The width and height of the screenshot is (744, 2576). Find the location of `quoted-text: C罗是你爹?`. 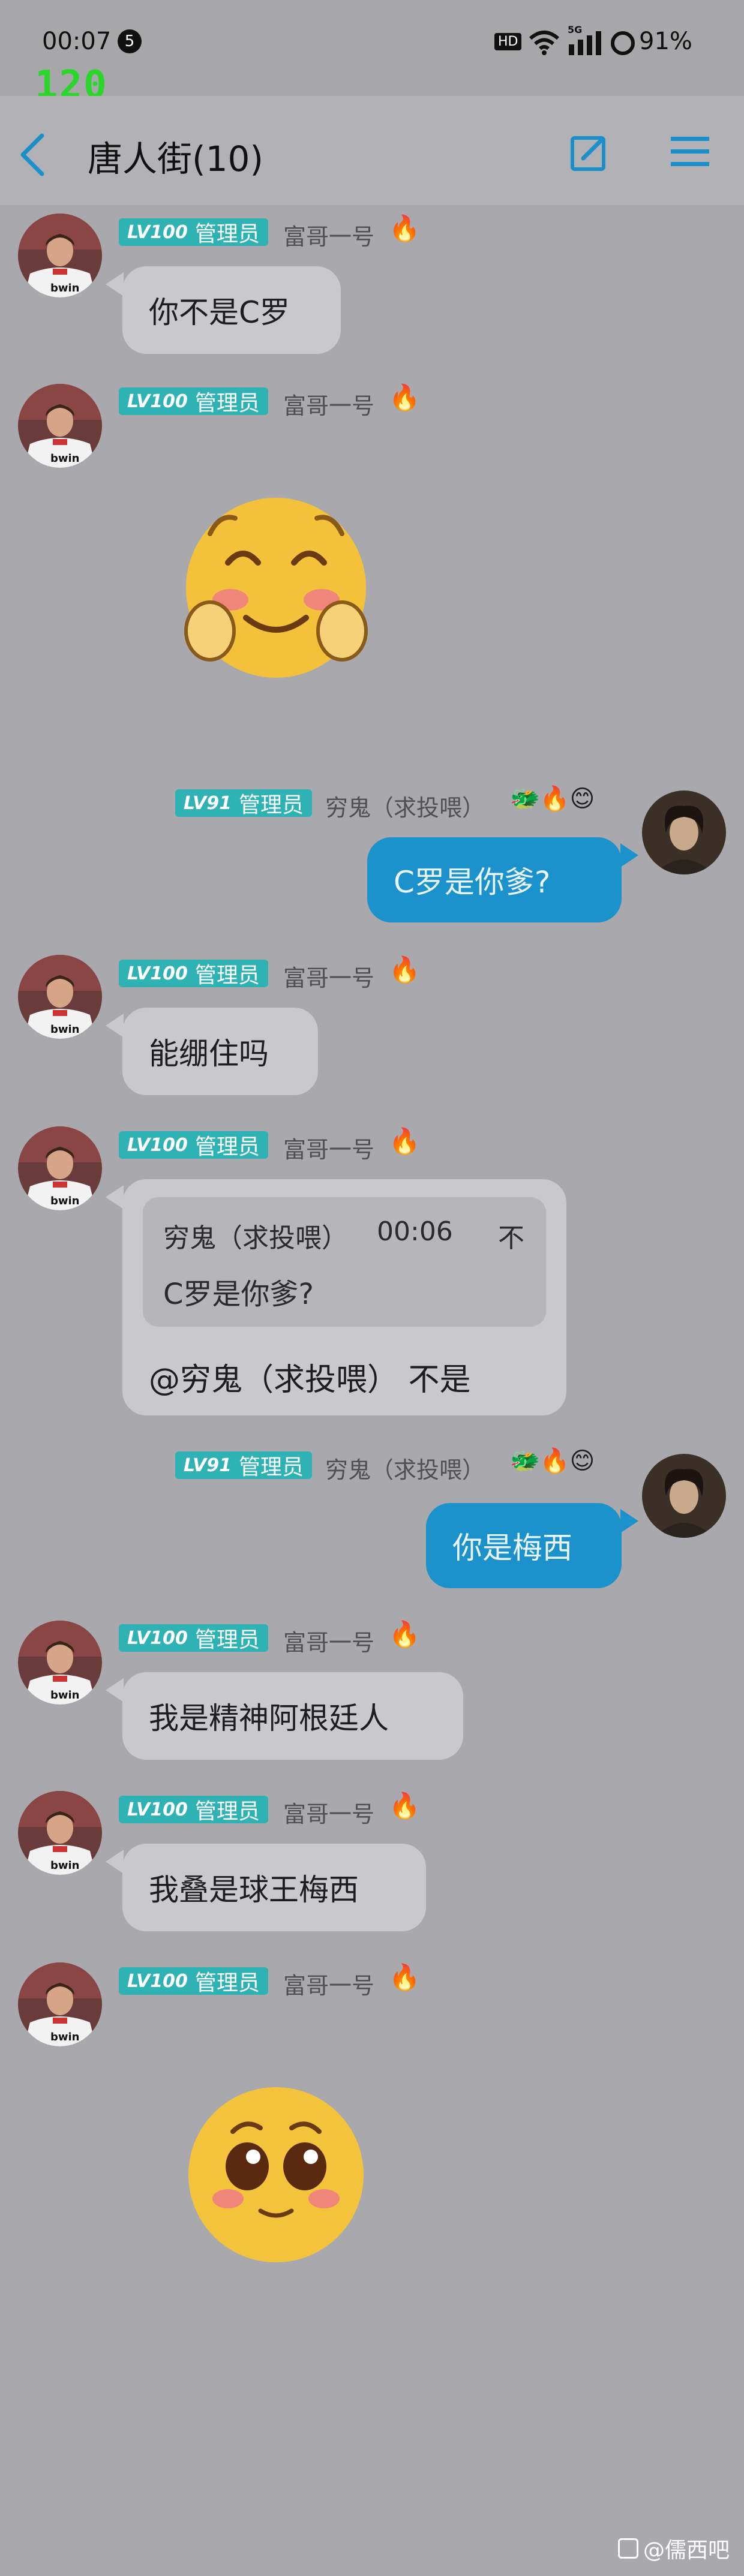

quoted-text: C罗是你爹? is located at coordinates (238, 1295).